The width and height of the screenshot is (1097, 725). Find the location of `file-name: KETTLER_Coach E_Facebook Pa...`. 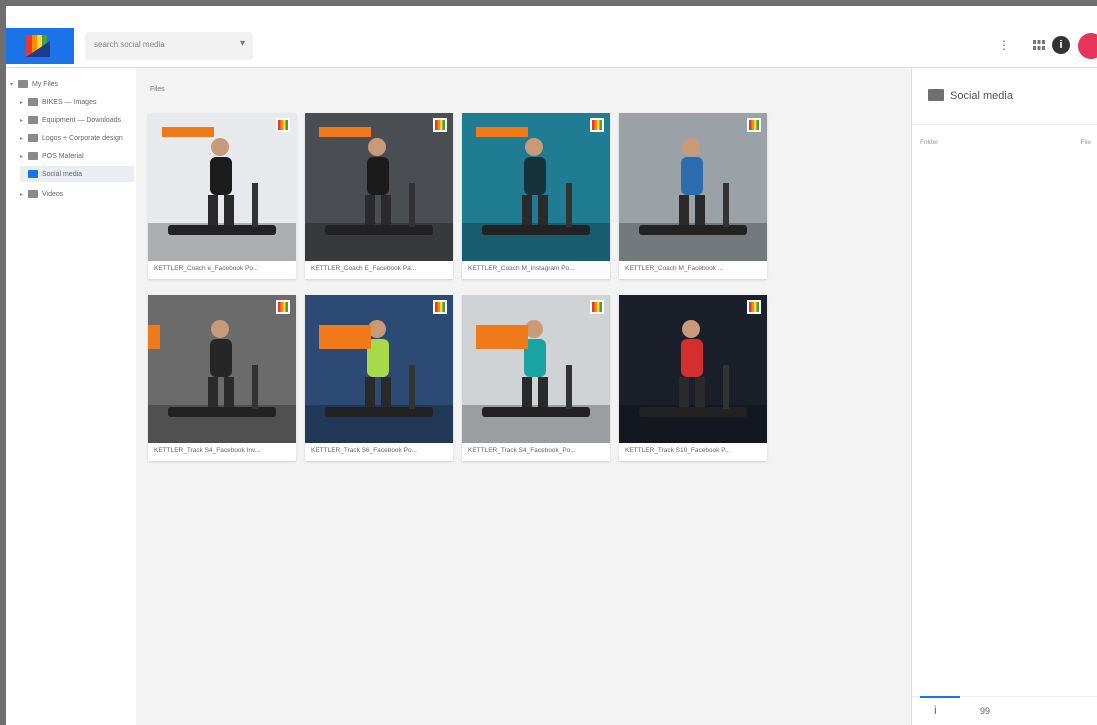

file-name: KETTLER_Coach E_Facebook Pa... is located at coordinates (364, 268).